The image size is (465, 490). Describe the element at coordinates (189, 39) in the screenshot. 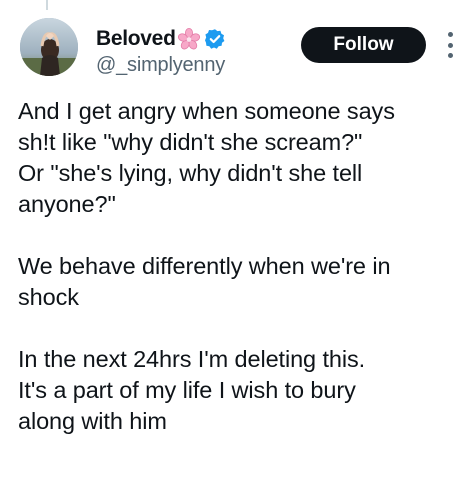

I see `cherry-blossom-icon` at that location.